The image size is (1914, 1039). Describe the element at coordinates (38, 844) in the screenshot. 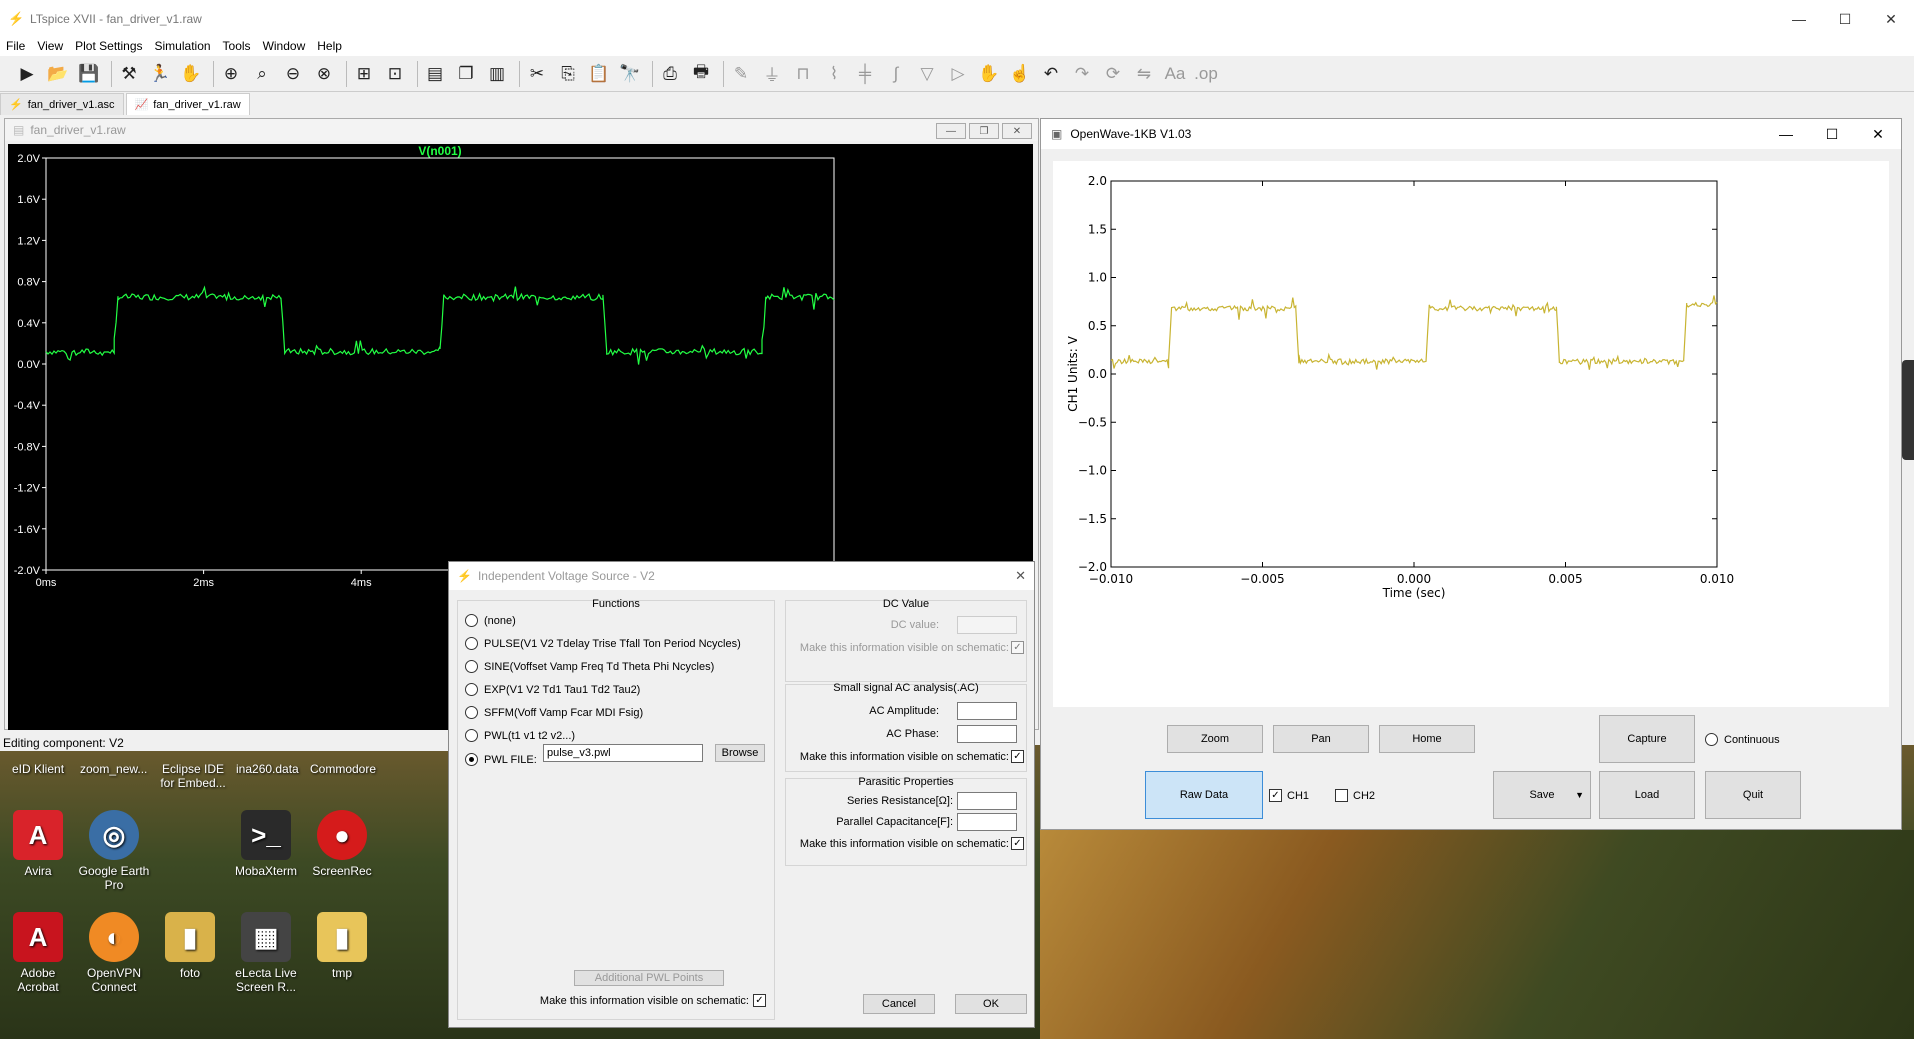

I see `desktop-icon-avira: A Avira` at that location.